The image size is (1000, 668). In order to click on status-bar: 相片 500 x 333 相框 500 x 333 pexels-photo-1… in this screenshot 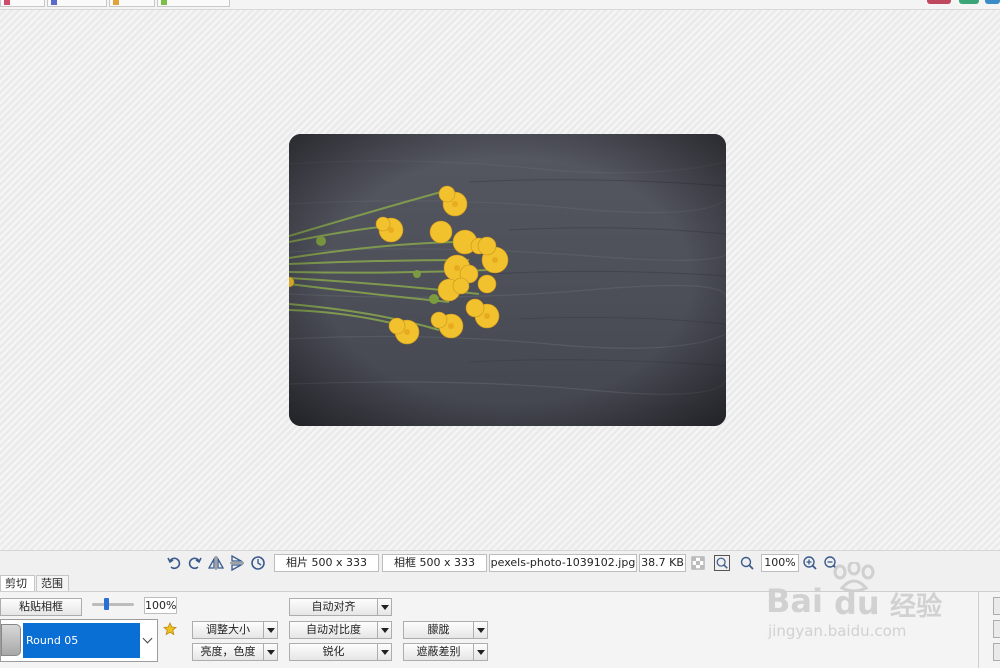, I will do `click(500, 562)`.